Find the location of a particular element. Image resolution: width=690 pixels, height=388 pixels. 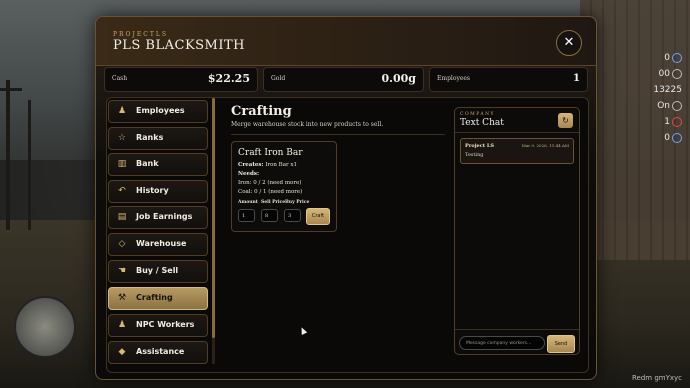

sidebar-item-buy-sell: ☚ Buy / Sell is located at coordinates (158, 271).